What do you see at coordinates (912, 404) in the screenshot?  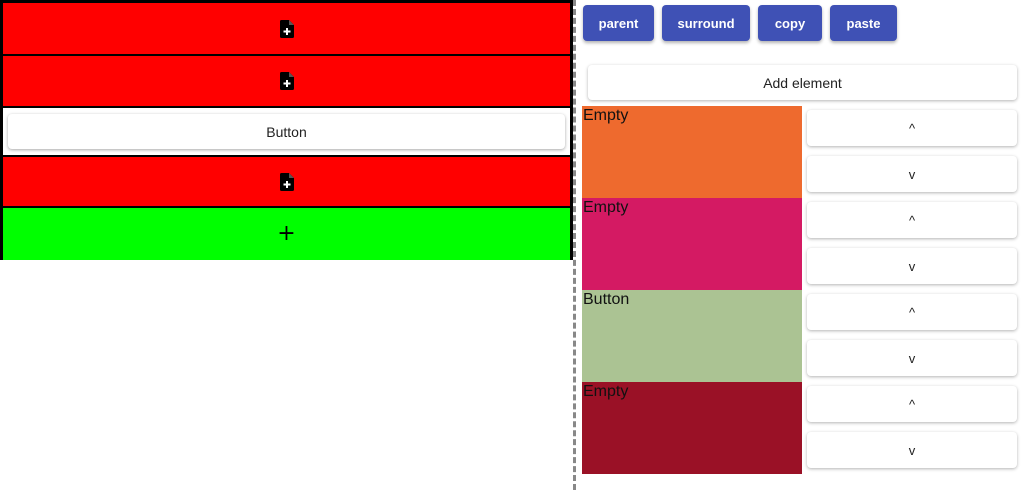 I see `move-up-button-4: ^` at bounding box center [912, 404].